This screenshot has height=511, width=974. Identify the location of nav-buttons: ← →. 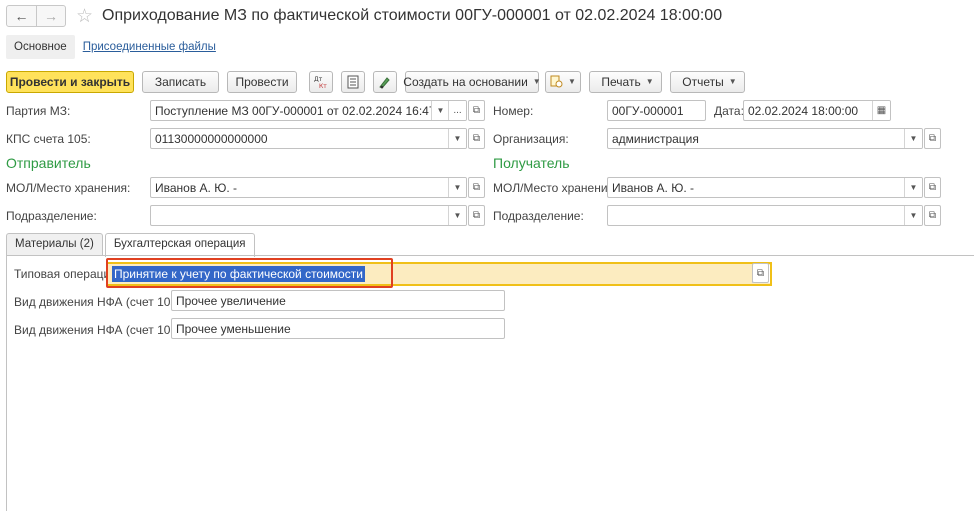
(36, 16).